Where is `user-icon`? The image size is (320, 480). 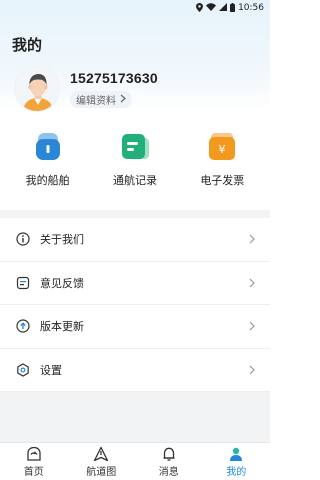
user-icon is located at coordinates (236, 454).